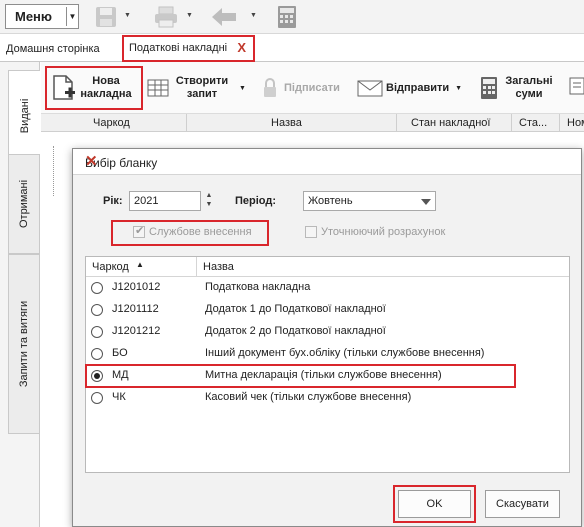  Describe the element at coordinates (450, 123) in the screenshot. I see `column-invoice-status: Стан накладної` at that location.